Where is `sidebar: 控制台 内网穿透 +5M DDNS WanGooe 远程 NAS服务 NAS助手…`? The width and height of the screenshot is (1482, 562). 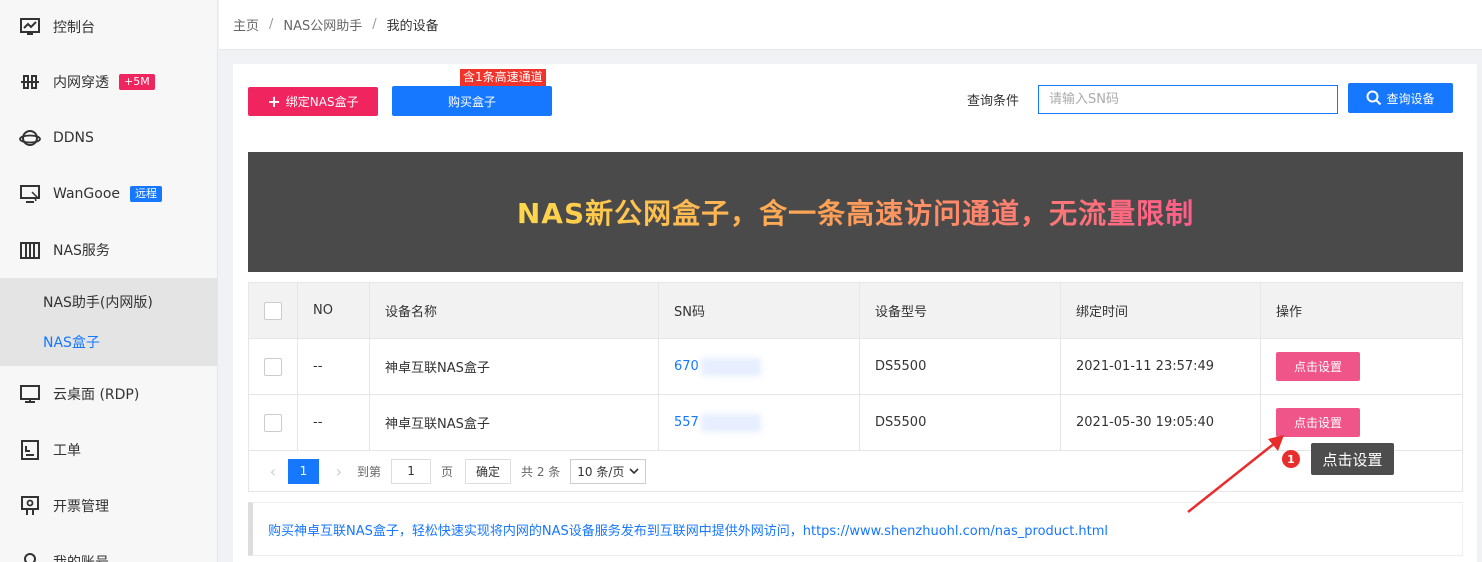
sidebar: 控制台 内网穿透 +5M DDNS WanGooe 远程 NAS服务 NAS助手… is located at coordinates (109, 281).